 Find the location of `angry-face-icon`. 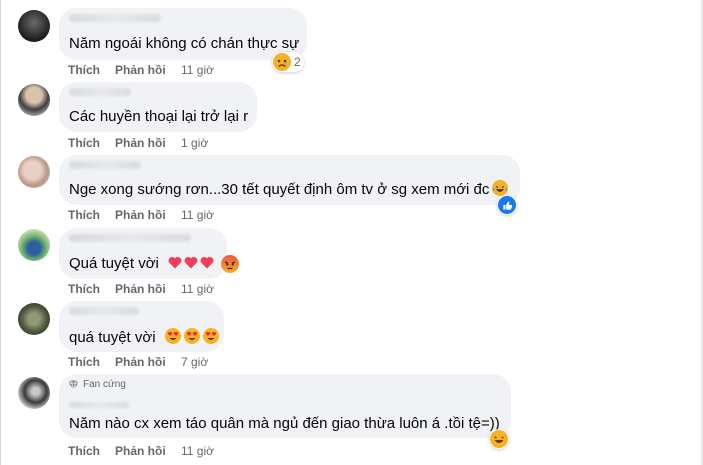

angry-face-icon is located at coordinates (230, 264).